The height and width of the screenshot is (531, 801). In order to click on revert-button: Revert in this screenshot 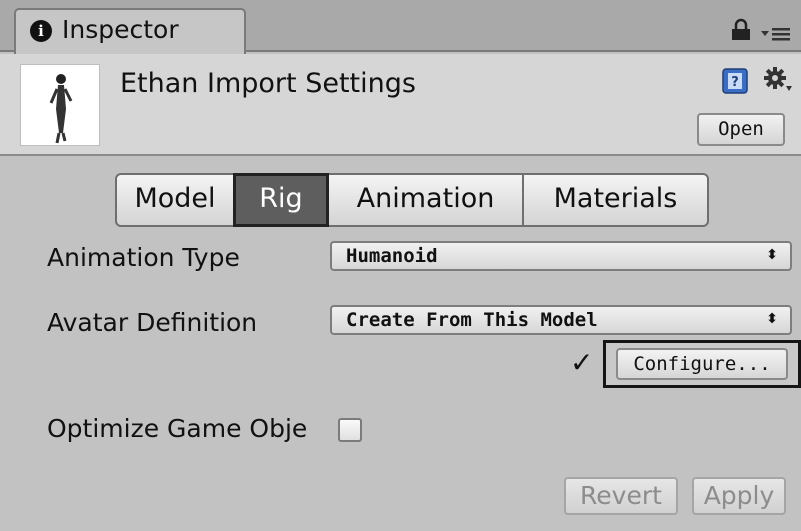, I will do `click(621, 496)`.